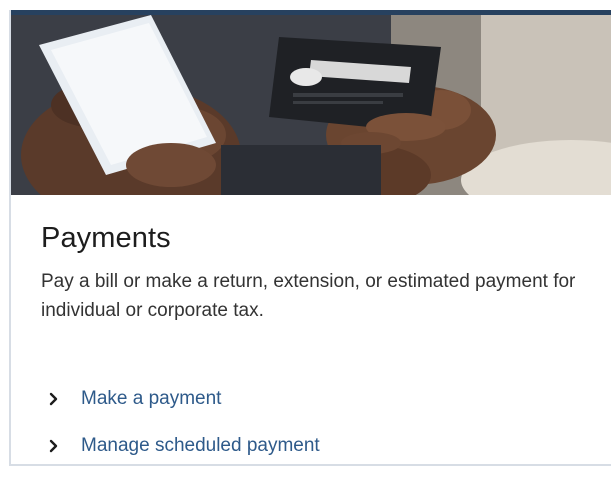 This screenshot has width=611, height=487. I want to click on card-title: Payments, so click(106, 238).